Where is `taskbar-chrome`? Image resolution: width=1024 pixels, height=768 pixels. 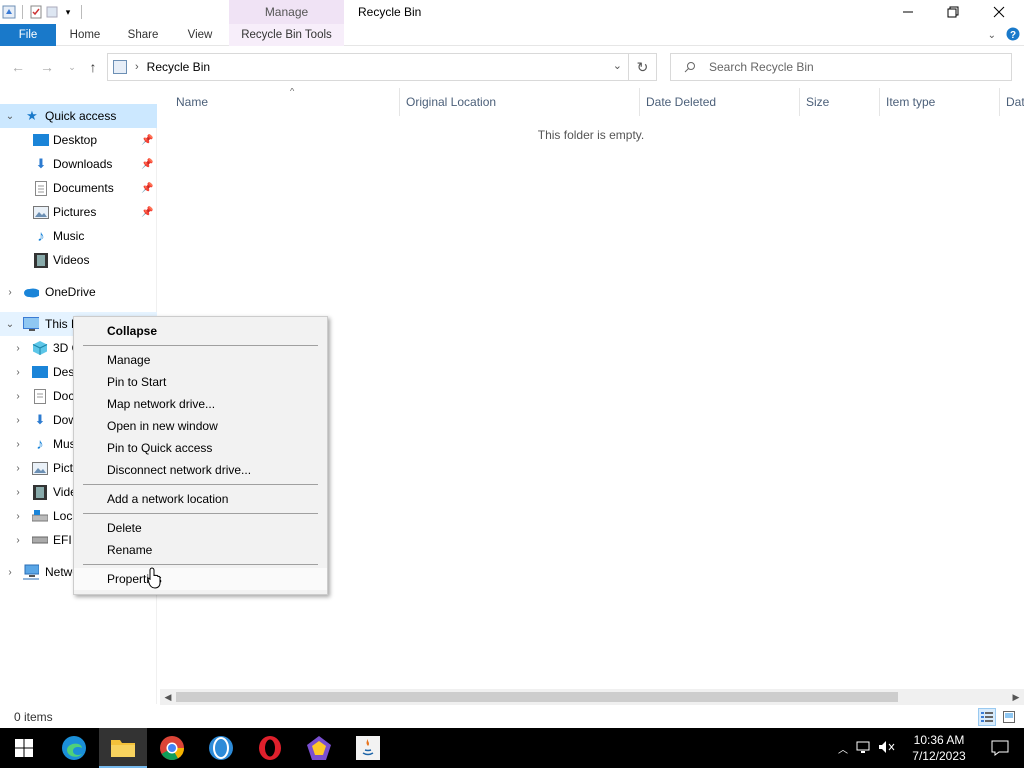
taskbar-chrome is located at coordinates (172, 748).